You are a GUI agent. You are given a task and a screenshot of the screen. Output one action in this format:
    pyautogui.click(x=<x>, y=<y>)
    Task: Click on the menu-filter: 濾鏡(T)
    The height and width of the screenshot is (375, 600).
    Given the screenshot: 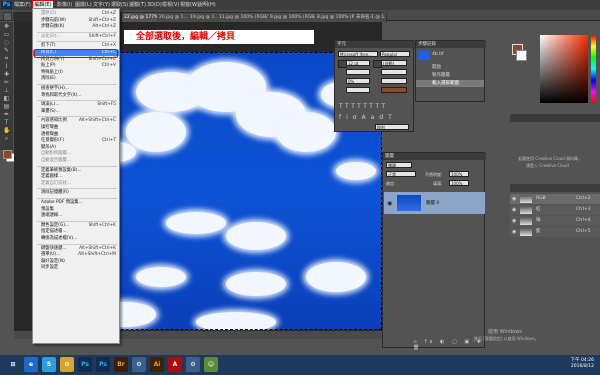 What is the action you would take?
    pyautogui.click(x=137, y=5)
    